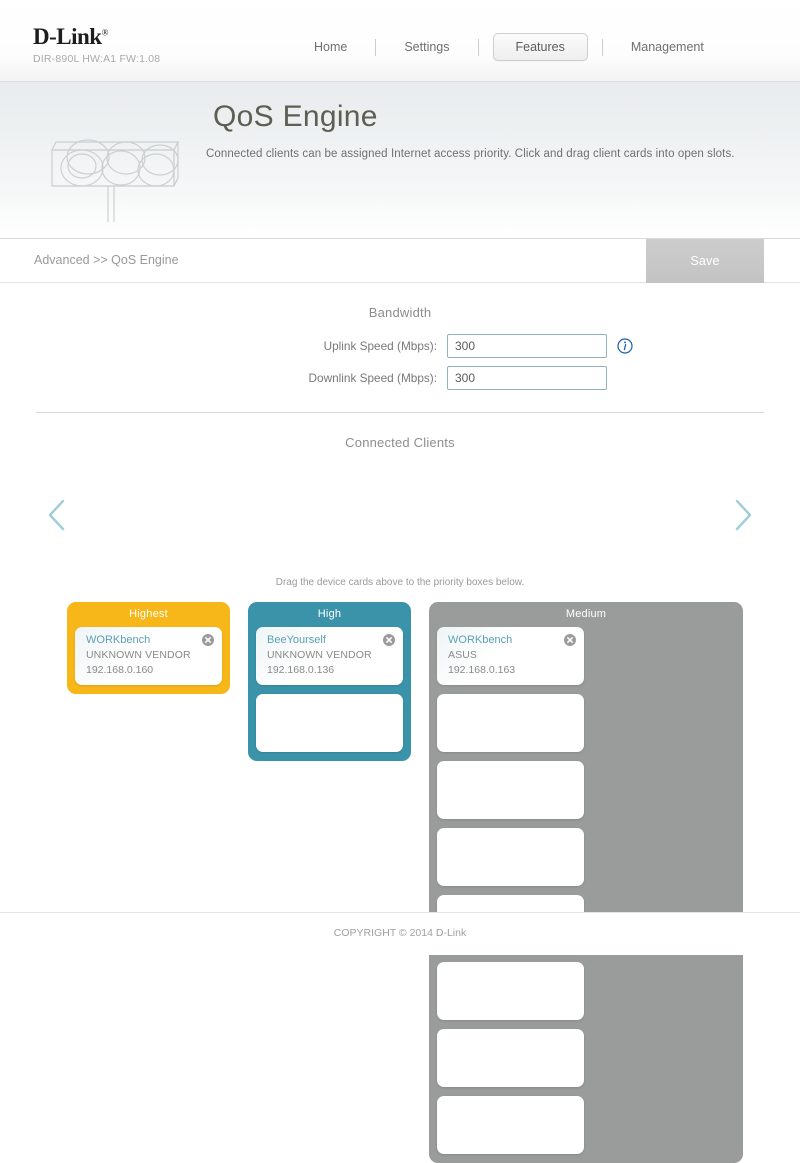 The height and width of the screenshot is (1163, 800). What do you see at coordinates (301, 670) in the screenshot?
I see `card-ip-address: 192.168.0.136` at bounding box center [301, 670].